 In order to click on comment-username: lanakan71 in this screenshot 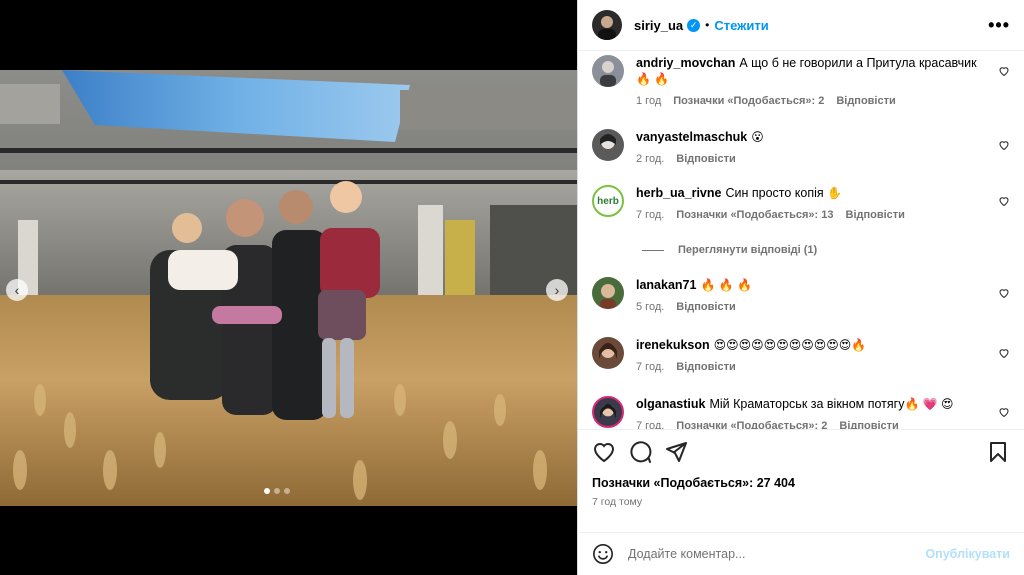, I will do `click(666, 285)`.